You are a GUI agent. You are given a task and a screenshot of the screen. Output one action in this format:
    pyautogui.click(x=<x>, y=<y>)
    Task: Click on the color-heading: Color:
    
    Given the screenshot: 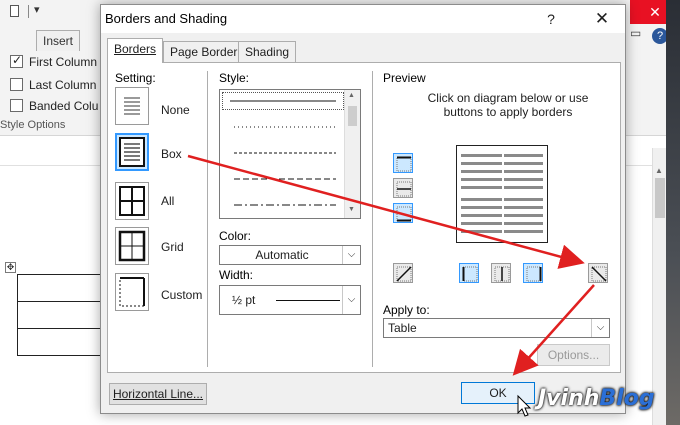 What is the action you would take?
    pyautogui.click(x=235, y=236)
    